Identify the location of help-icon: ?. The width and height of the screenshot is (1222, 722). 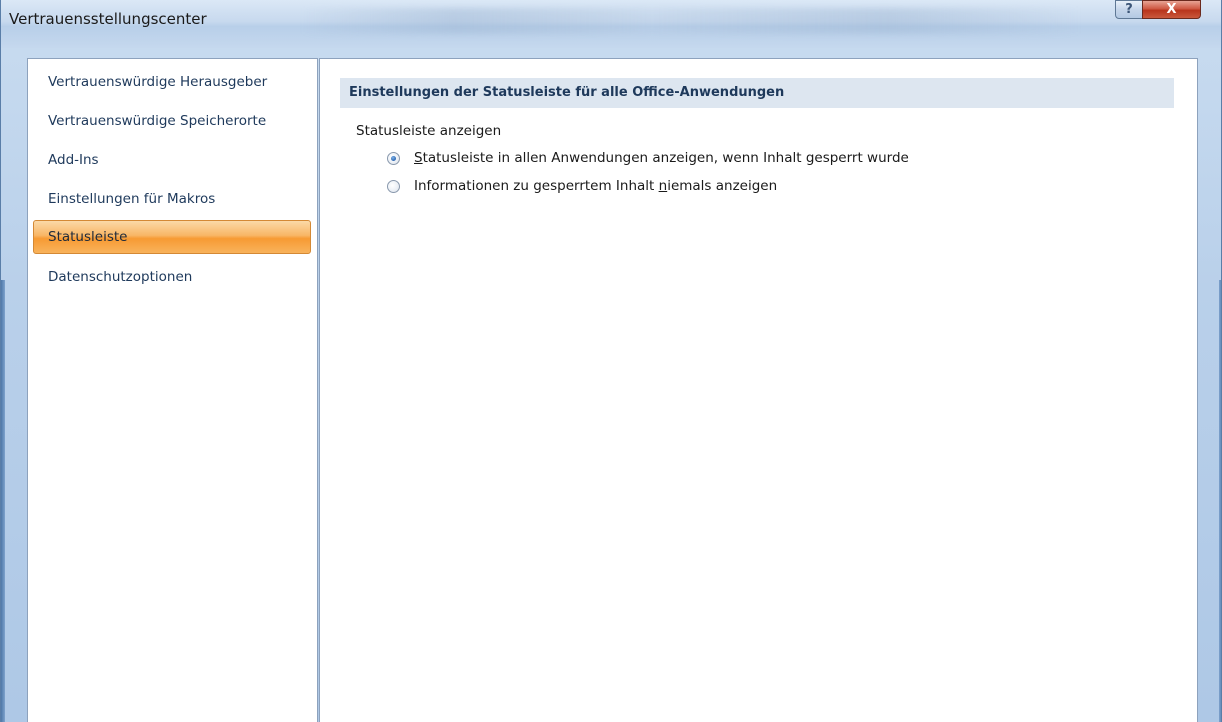
(1129, 9).